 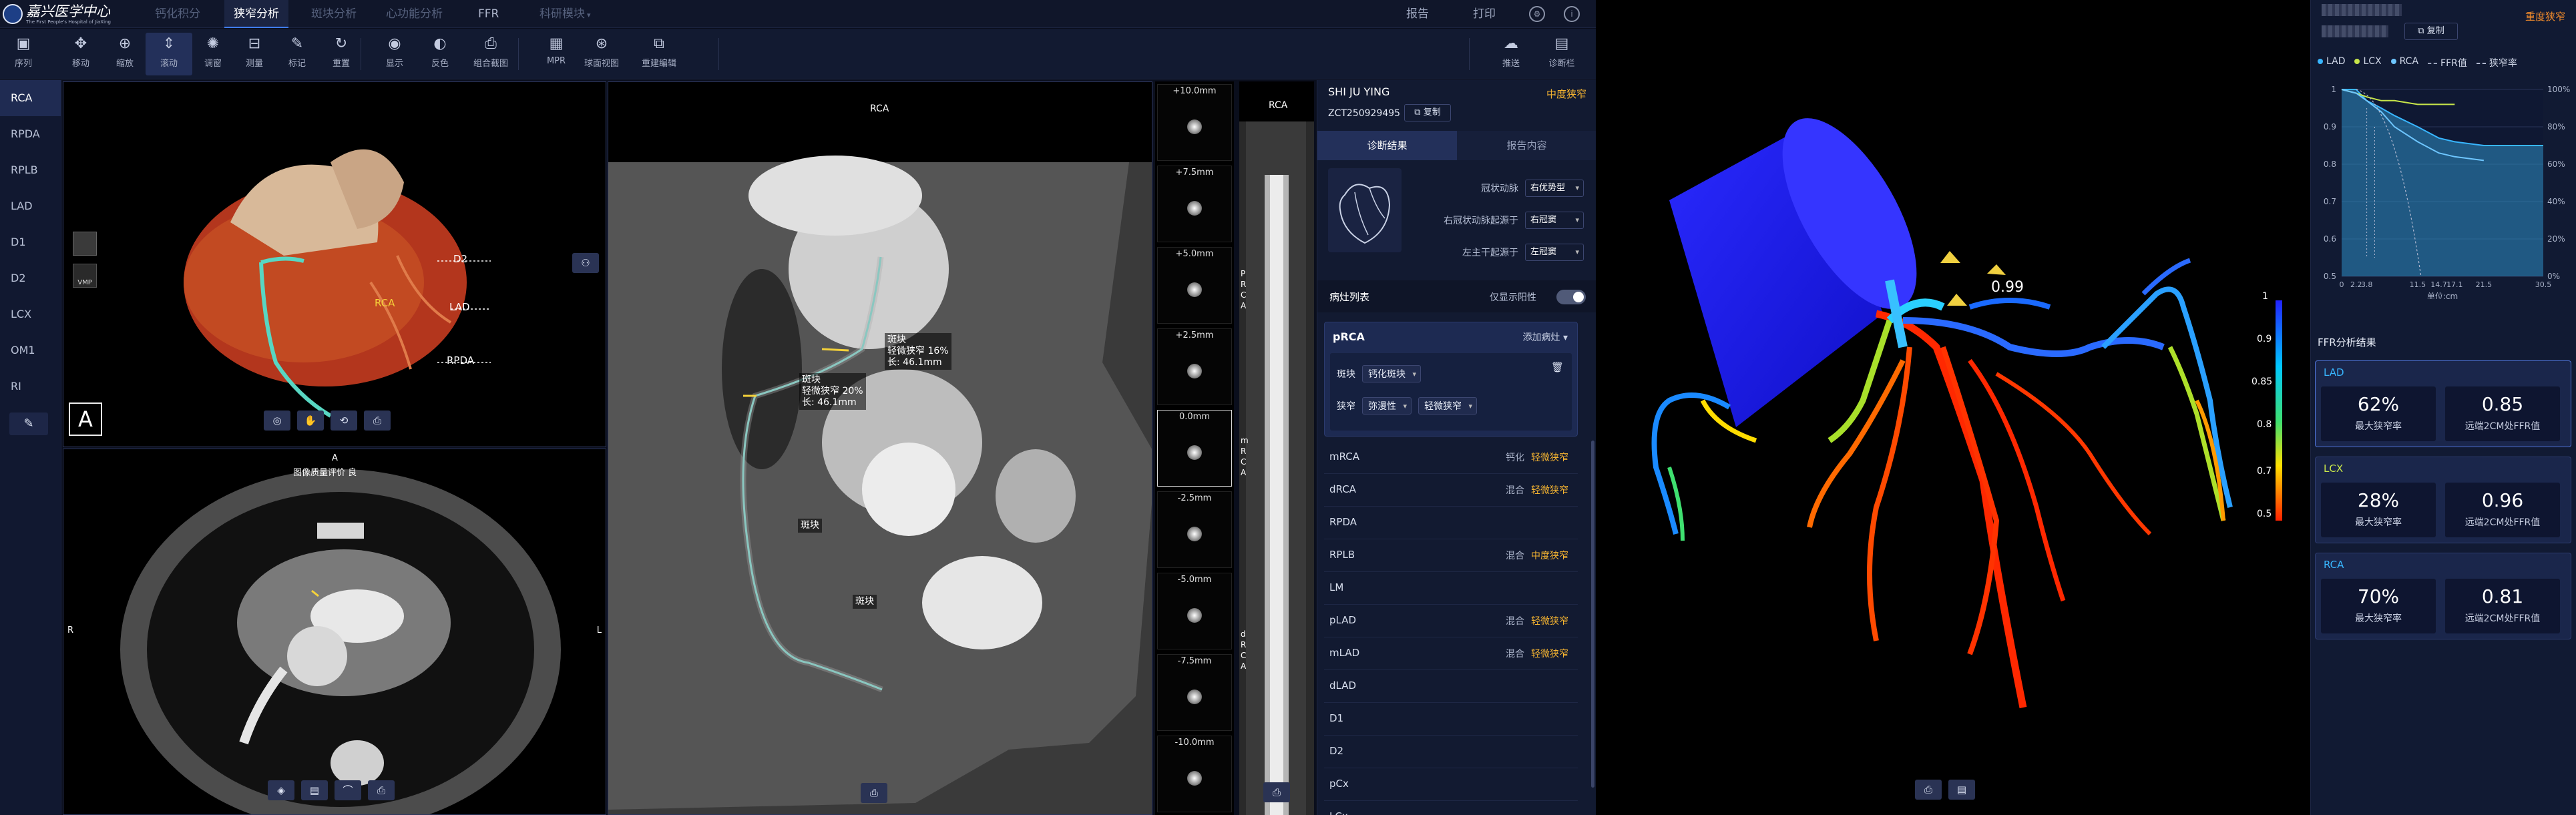 I want to click on settings-icon: ⚙, so click(x=1537, y=14).